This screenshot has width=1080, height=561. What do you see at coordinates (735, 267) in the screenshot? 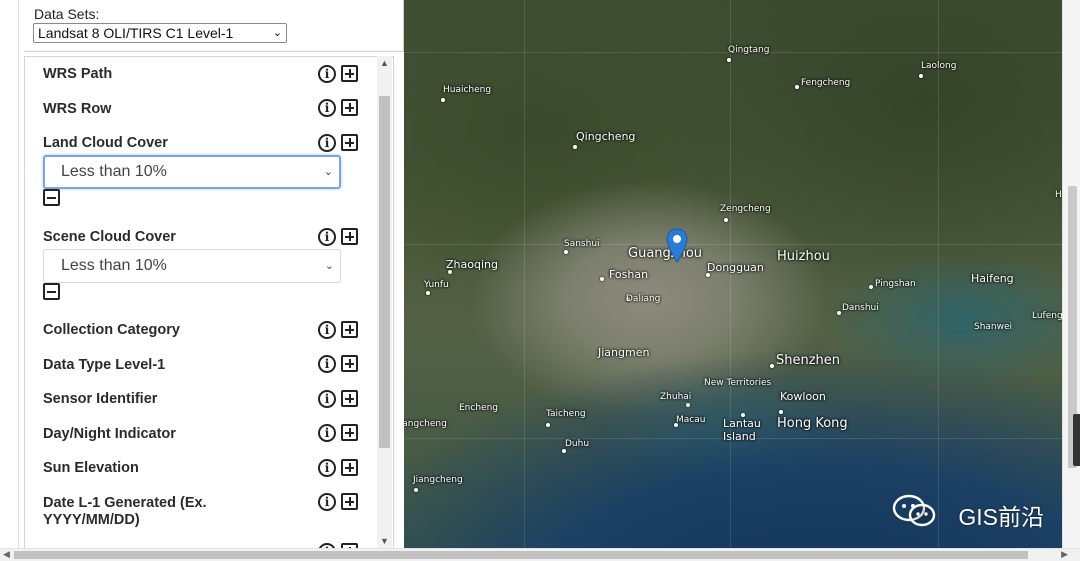
I see `place-label: Dongguan` at bounding box center [735, 267].